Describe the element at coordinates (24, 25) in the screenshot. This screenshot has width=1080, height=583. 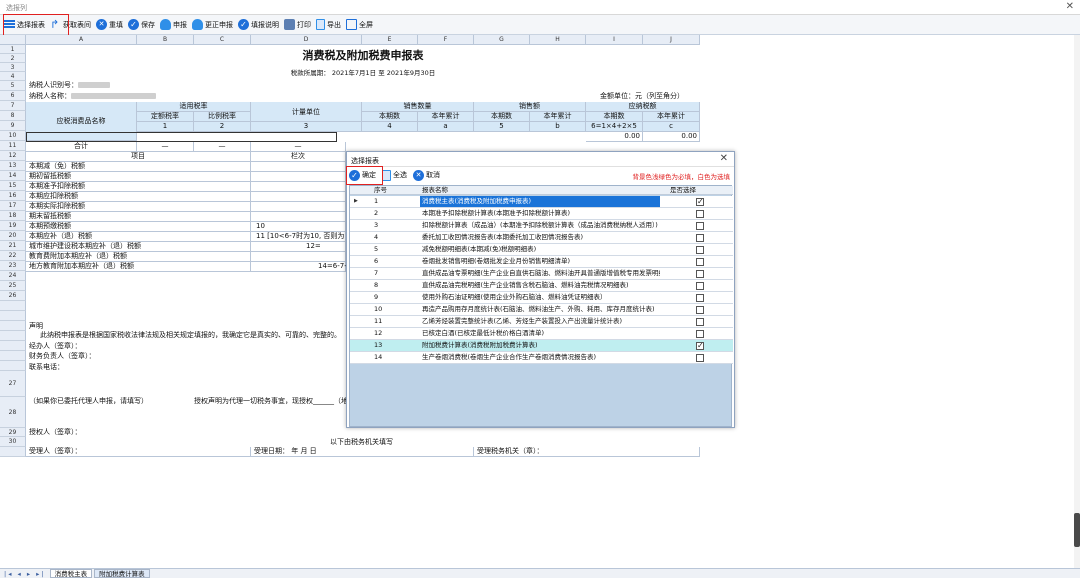
I see `select-report-button: 选择报表` at that location.